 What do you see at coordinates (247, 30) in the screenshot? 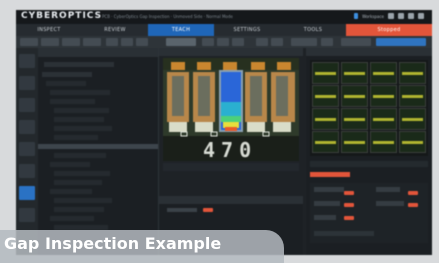
I see `tab-settings: SETTINGS` at bounding box center [247, 30].